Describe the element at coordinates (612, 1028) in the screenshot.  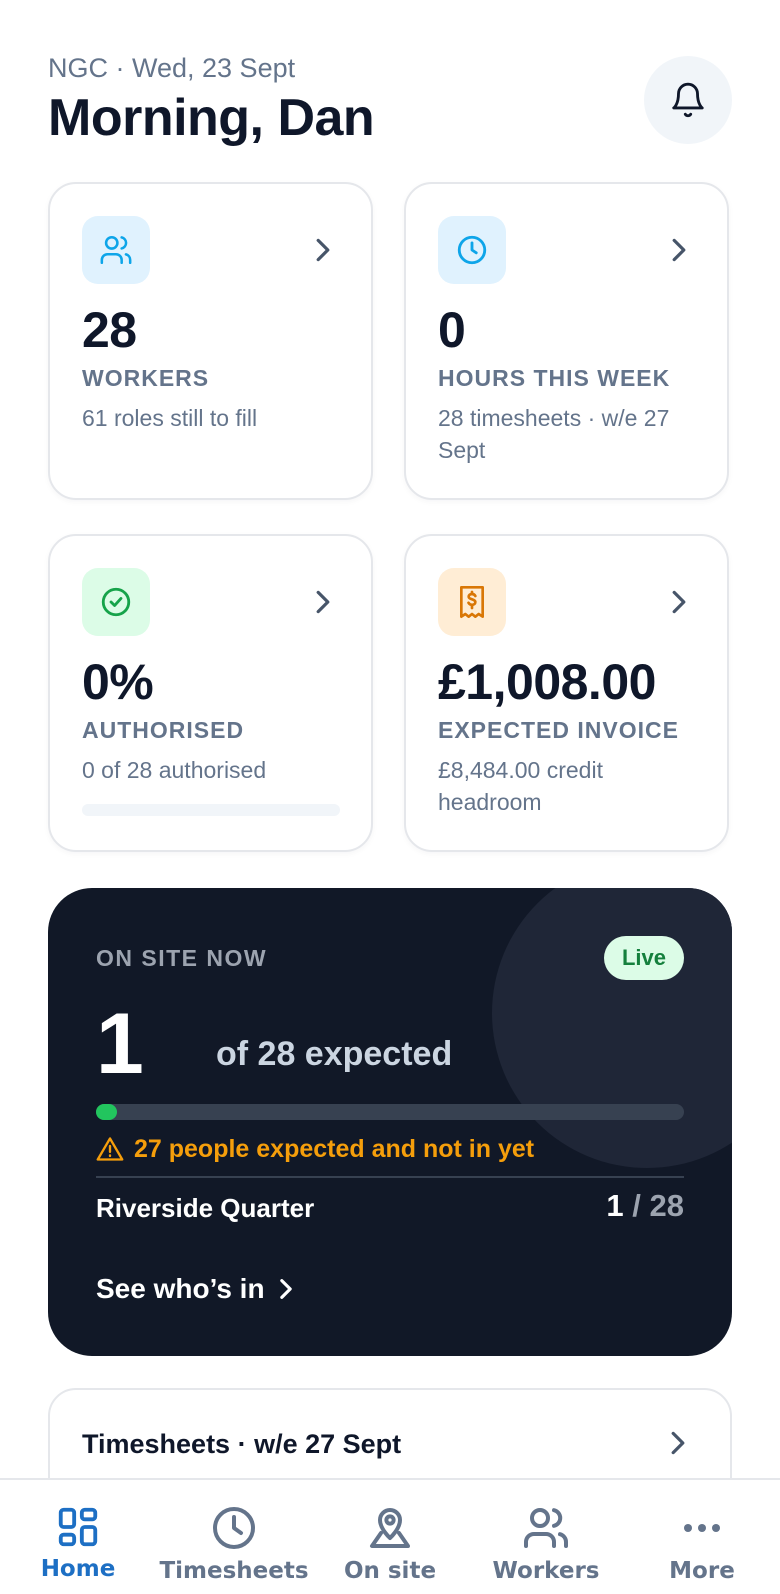
I see `decorative-circle` at that location.